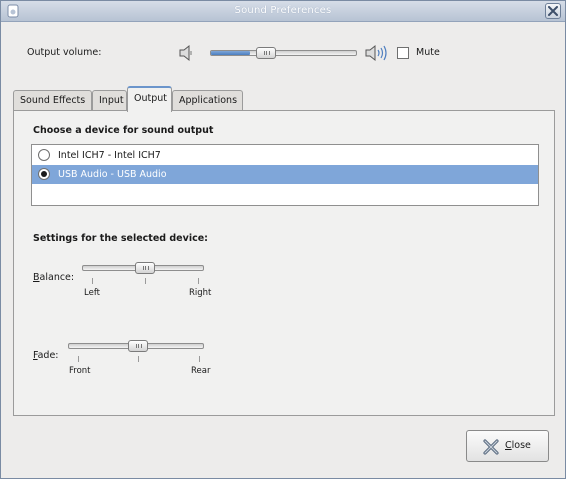  Describe the element at coordinates (145, 281) in the screenshot. I see `balance-tick-center` at that location.